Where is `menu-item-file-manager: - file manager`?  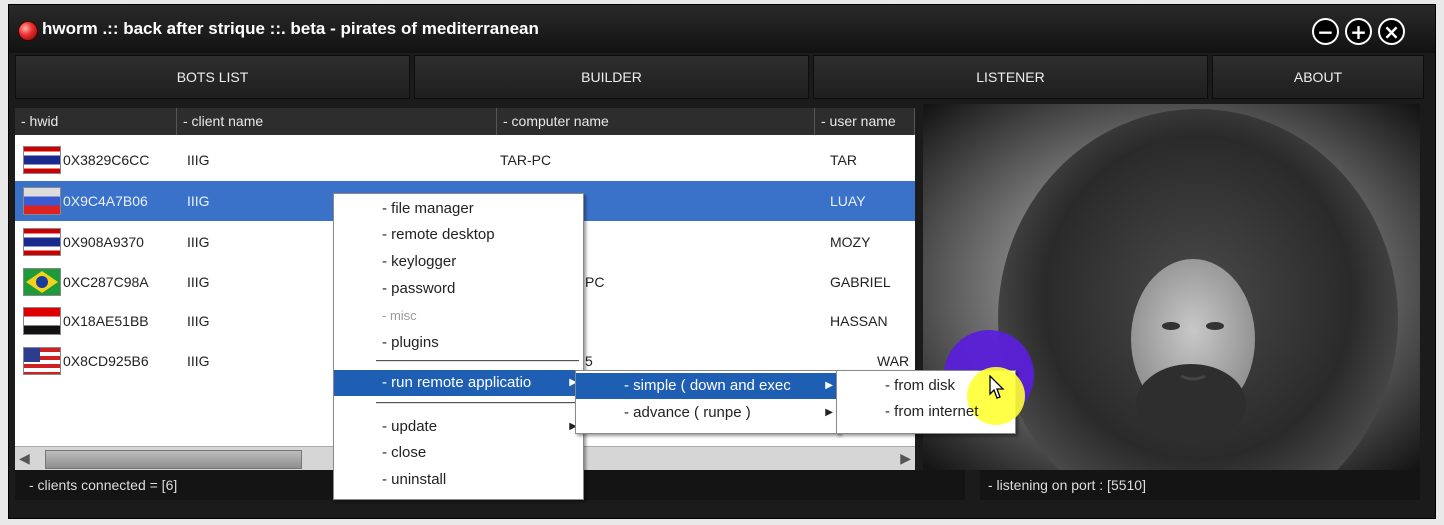 menu-item-file-manager: - file manager is located at coordinates (458, 209).